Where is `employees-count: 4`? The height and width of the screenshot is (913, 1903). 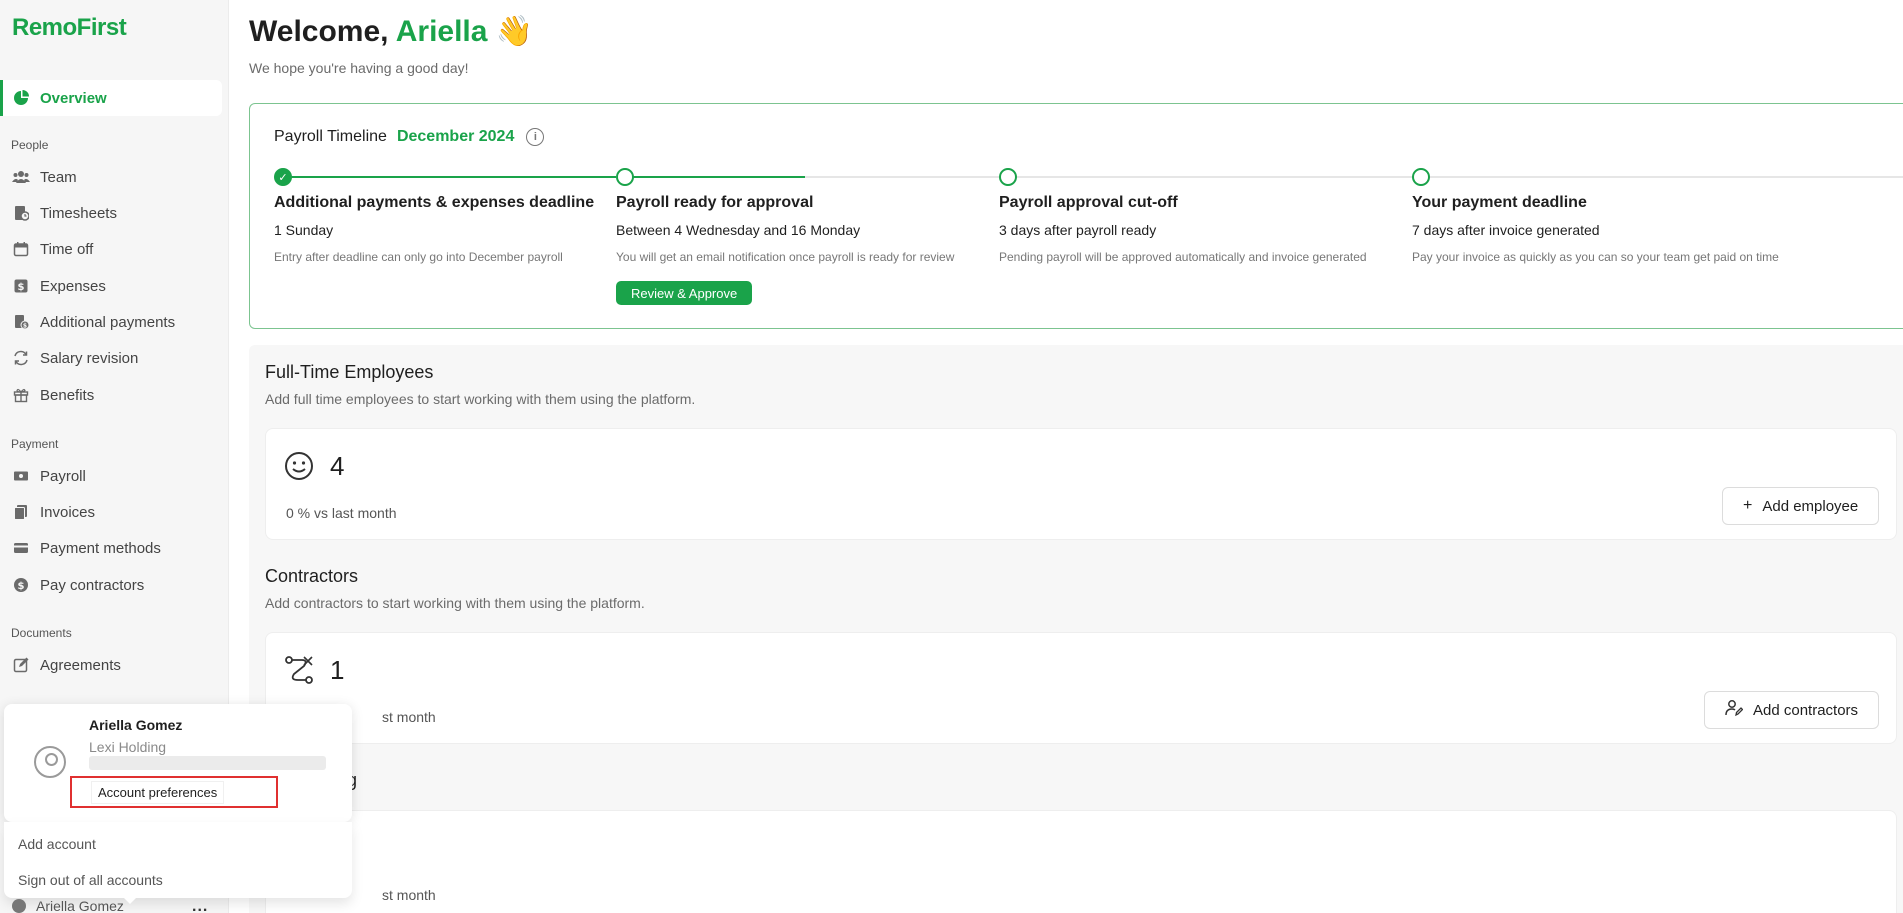 employees-count: 4 is located at coordinates (337, 466).